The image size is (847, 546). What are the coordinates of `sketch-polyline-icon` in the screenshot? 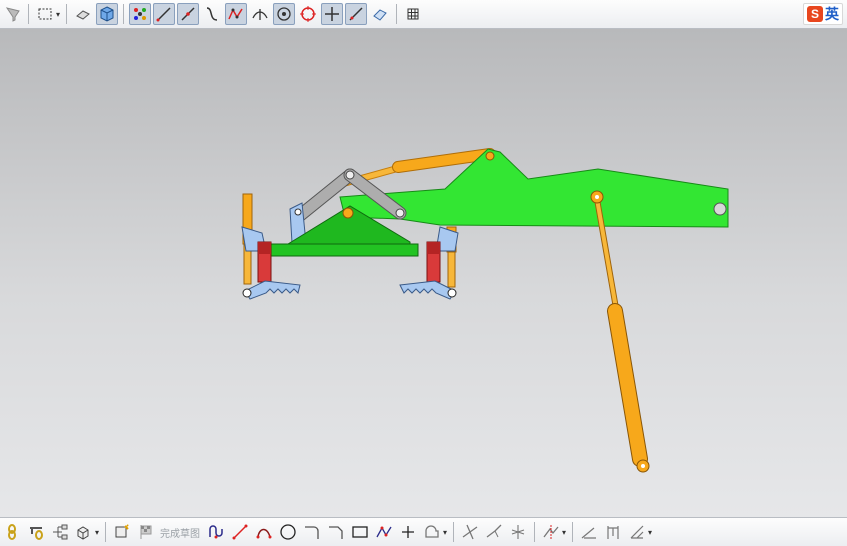 It's located at (384, 532).